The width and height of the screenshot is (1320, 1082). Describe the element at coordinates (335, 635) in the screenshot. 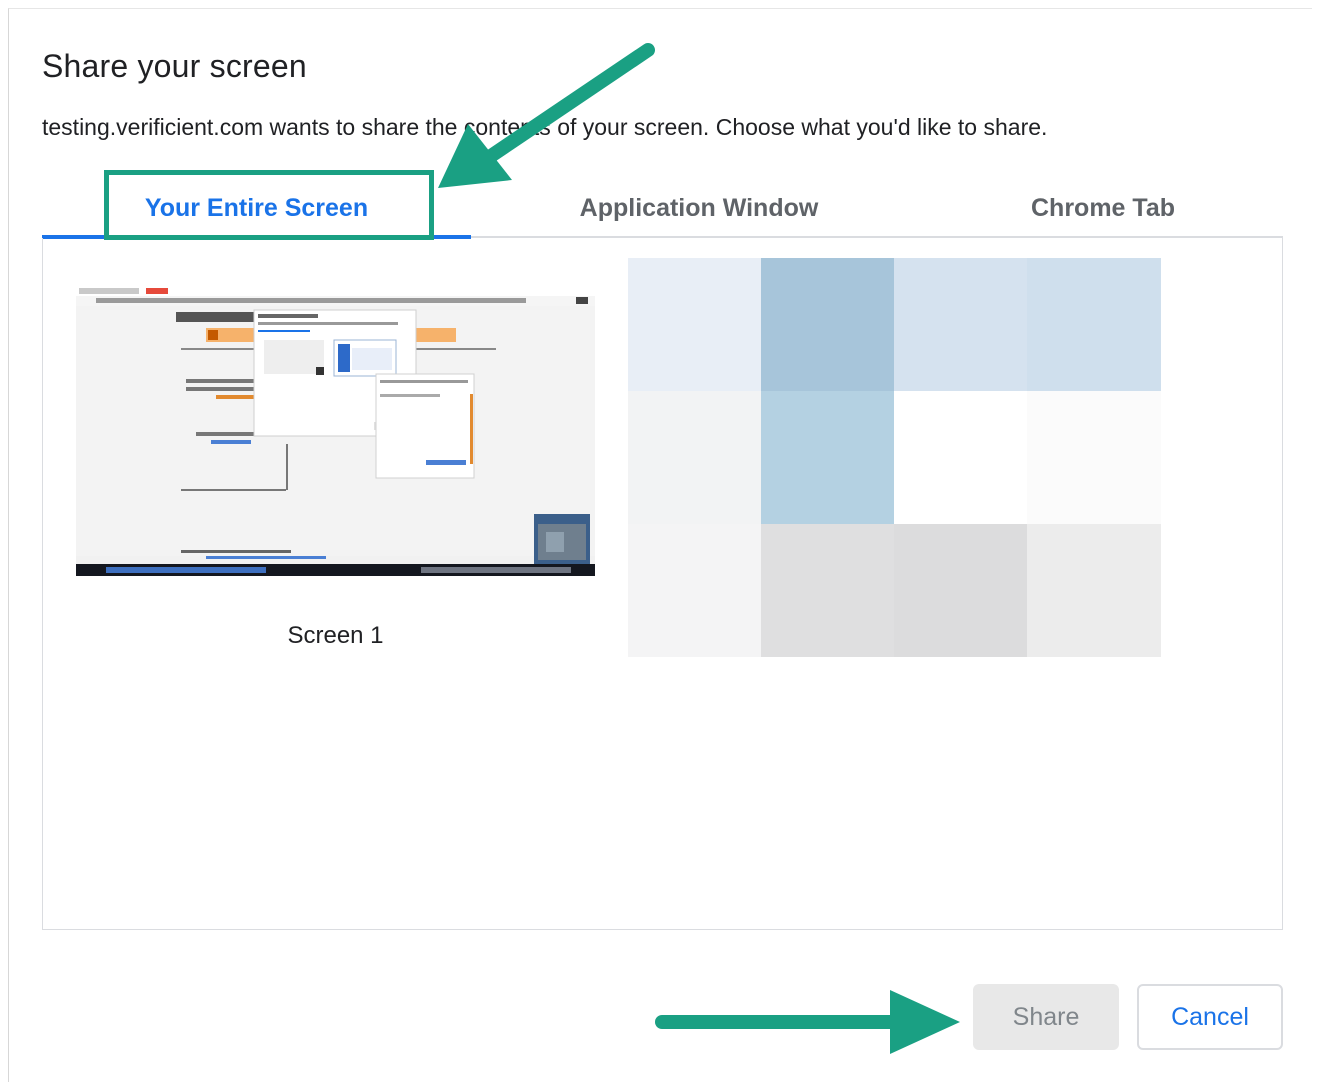

I see `screen-1-label: Screen 1` at that location.